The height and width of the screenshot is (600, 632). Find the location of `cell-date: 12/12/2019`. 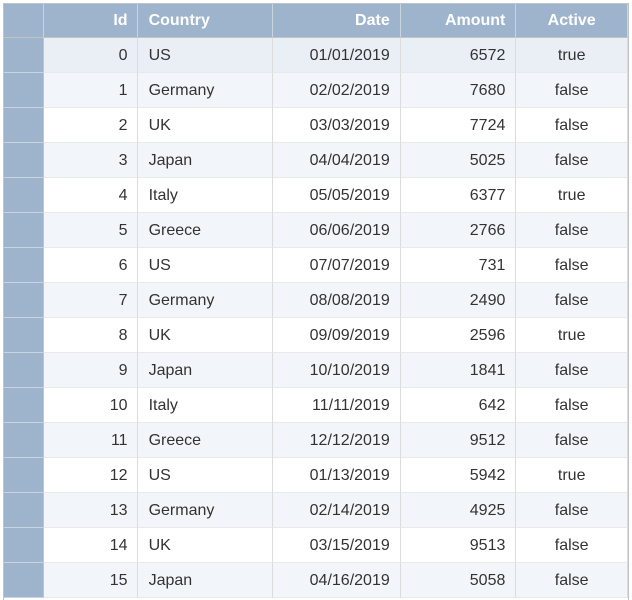

cell-date: 12/12/2019 is located at coordinates (337, 440).